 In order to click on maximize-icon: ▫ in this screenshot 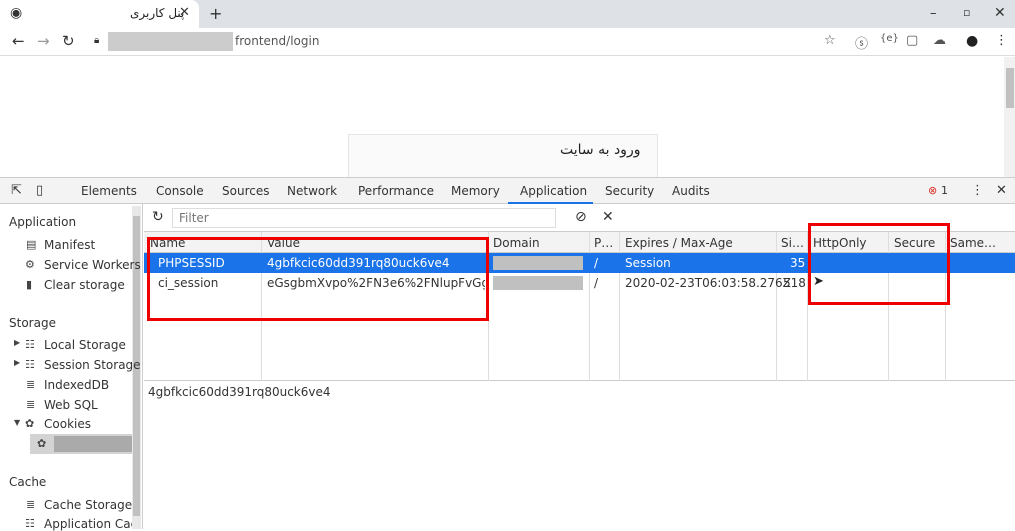, I will do `click(966, 12)`.